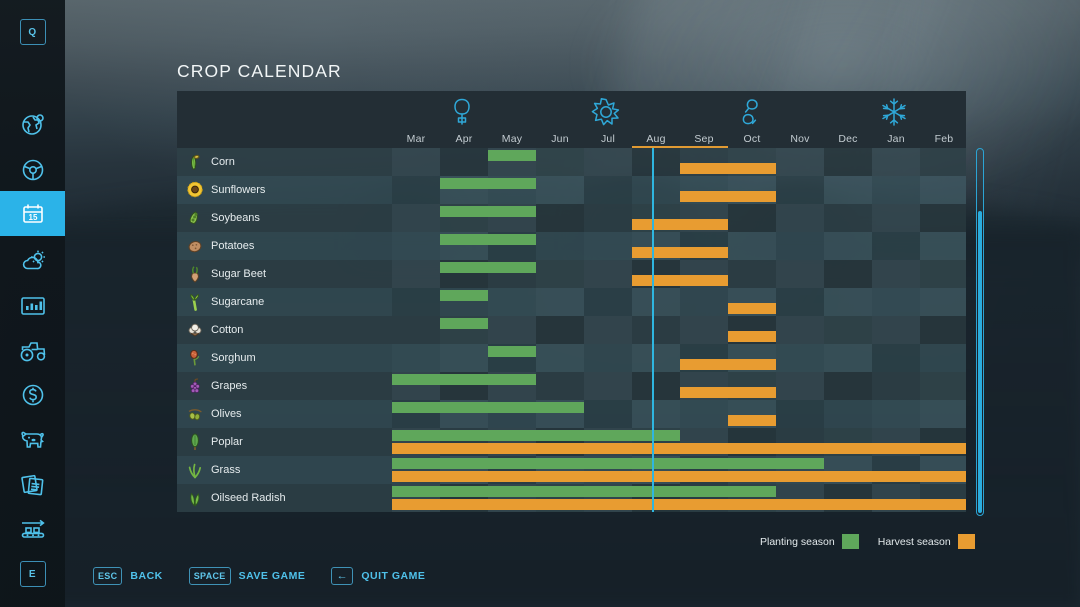 The image size is (1080, 607). Describe the element at coordinates (416, 139) in the screenshot. I see `month-header-mar: Mar` at that location.